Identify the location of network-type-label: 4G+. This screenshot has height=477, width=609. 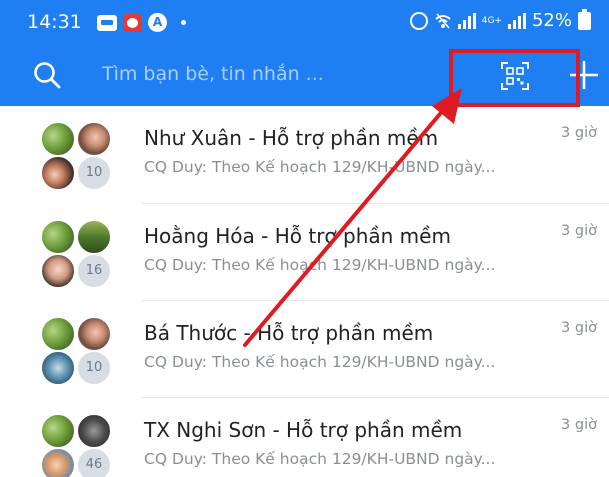
(491, 20).